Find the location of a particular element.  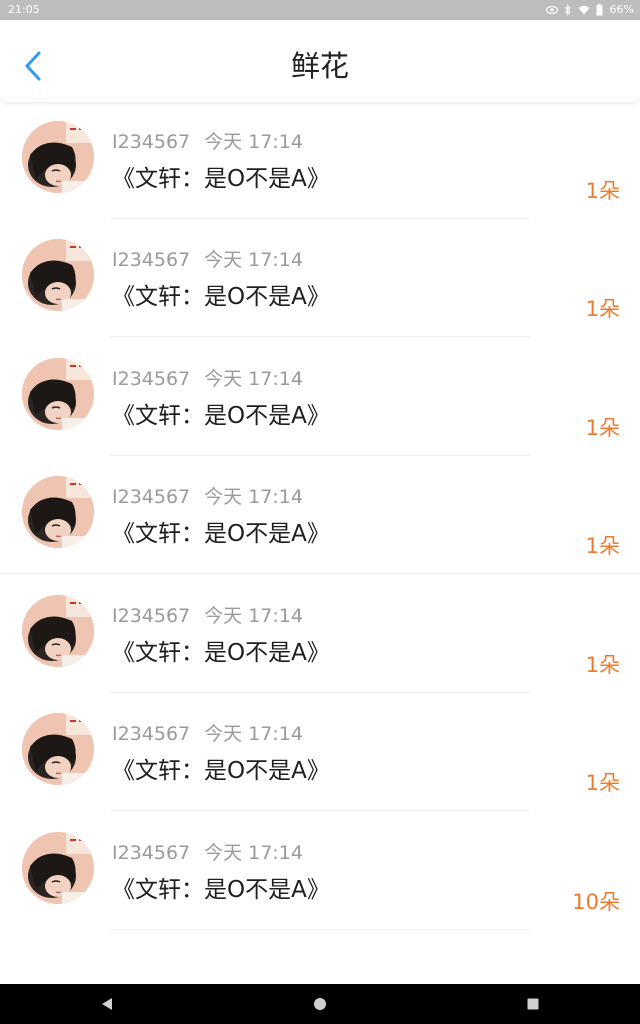

nav-recents-button is located at coordinates (533, 1004).